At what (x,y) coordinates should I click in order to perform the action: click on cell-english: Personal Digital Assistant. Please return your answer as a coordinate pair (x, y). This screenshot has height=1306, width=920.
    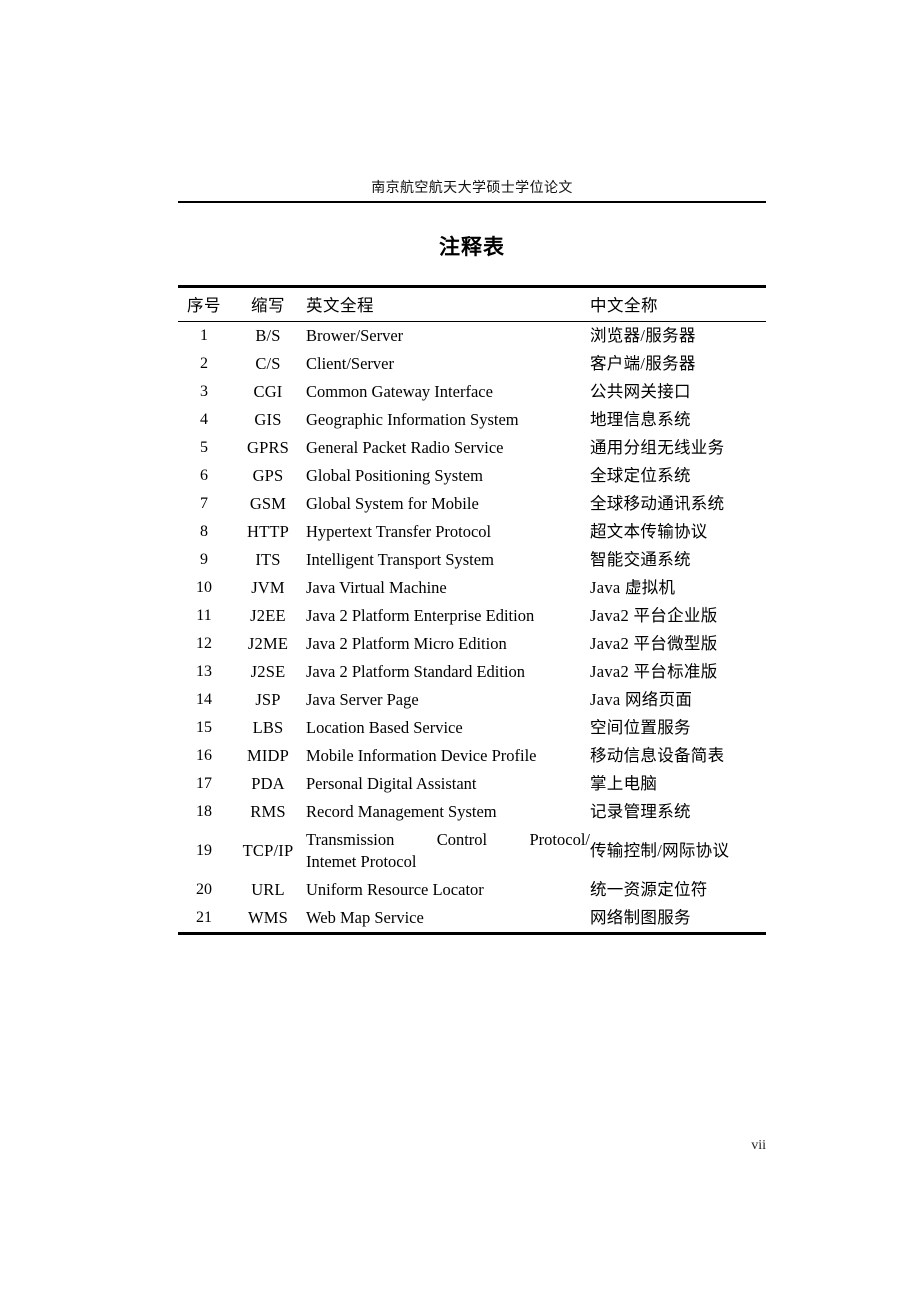
    Looking at the image, I should click on (391, 783).